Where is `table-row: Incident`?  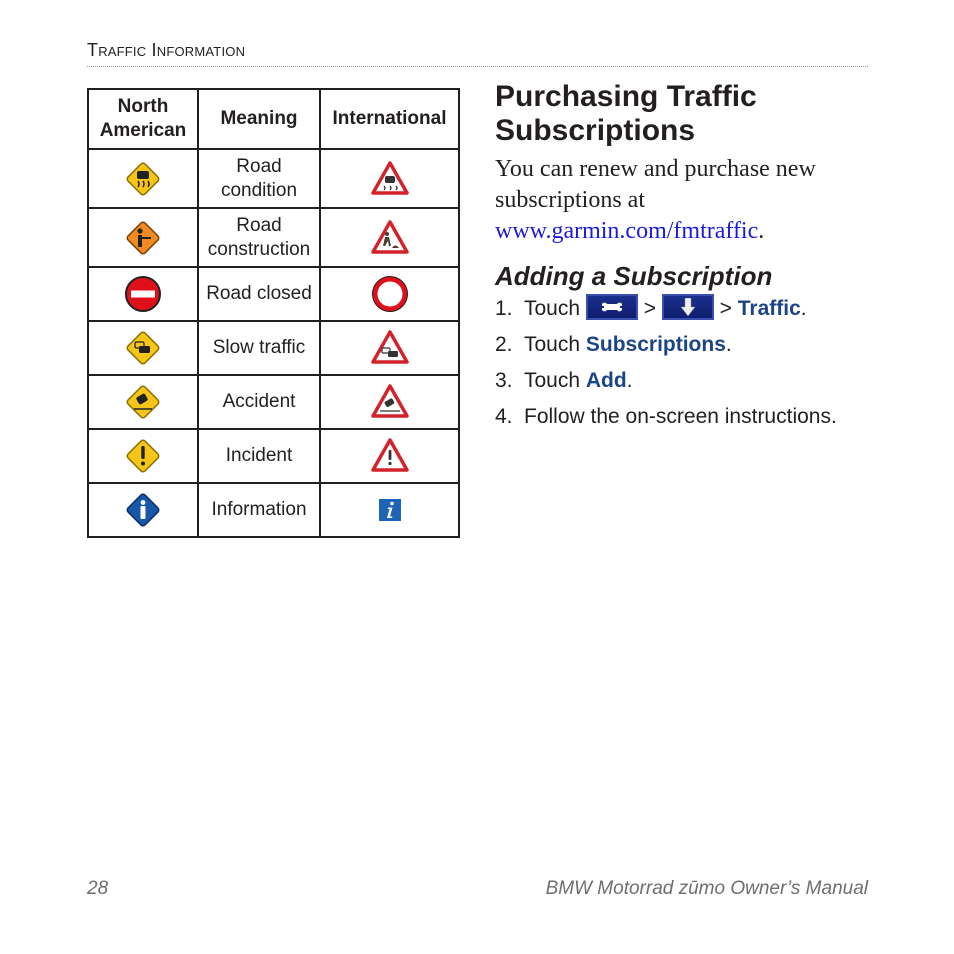 table-row: Incident is located at coordinates (273, 456).